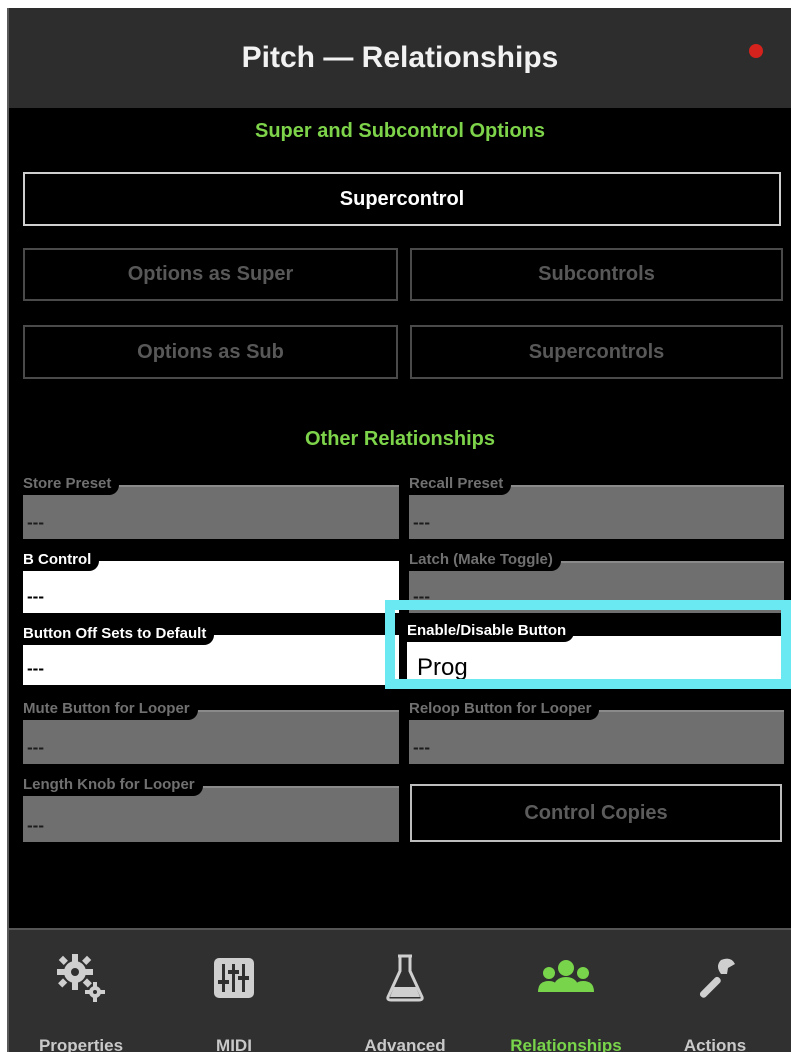 The height and width of the screenshot is (1052, 791). I want to click on supercontrol-button: Supercontrol, so click(402, 199).